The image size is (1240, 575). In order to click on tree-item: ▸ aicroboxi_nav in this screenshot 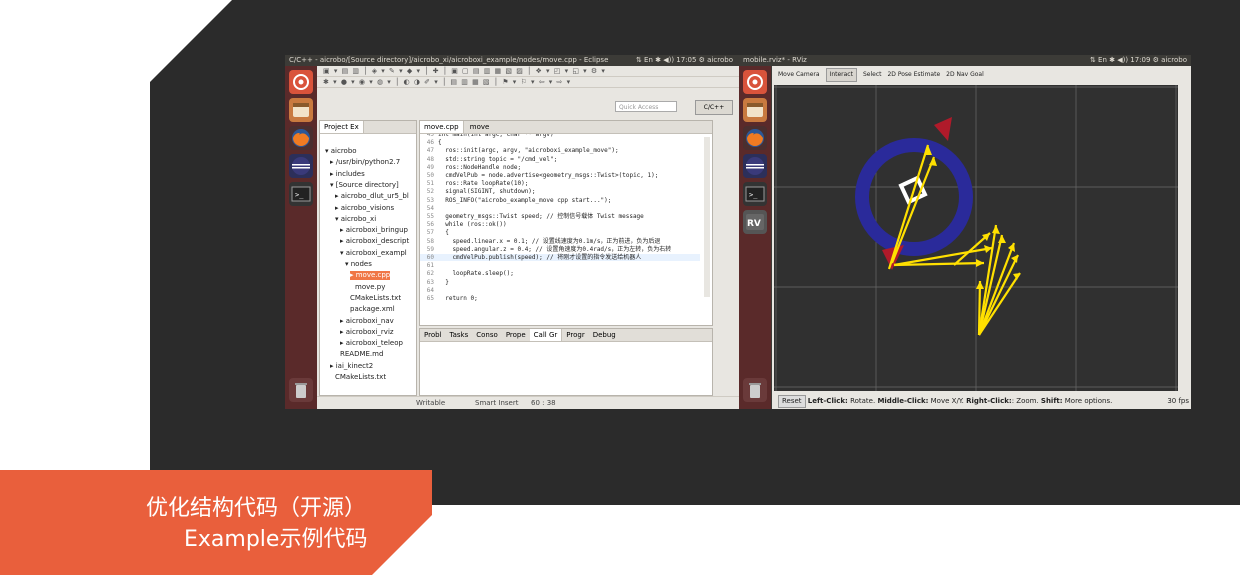, I will do `click(367, 321)`.